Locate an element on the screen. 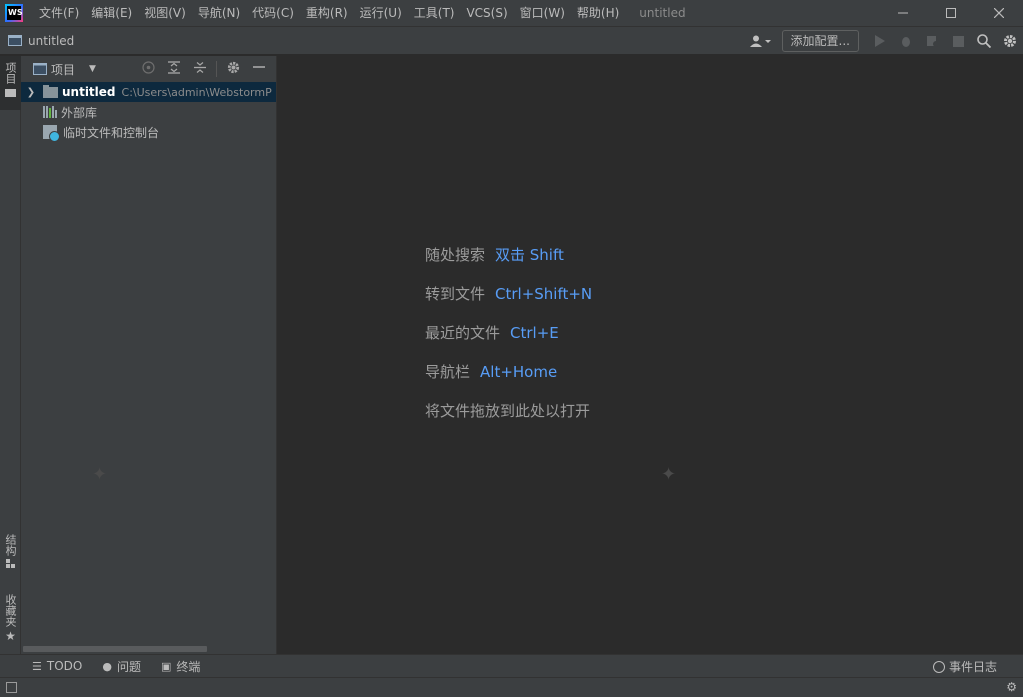 This screenshot has height=697, width=1023. close-button is located at coordinates (999, 13).